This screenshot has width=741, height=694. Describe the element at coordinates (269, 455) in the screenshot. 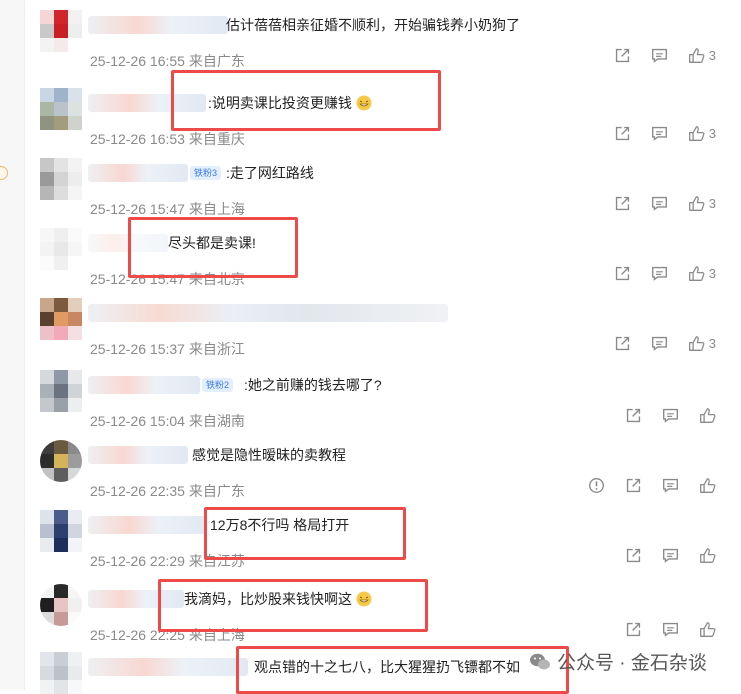

I see `comment-text: 感觉是隐性暧昧的卖教程` at that location.